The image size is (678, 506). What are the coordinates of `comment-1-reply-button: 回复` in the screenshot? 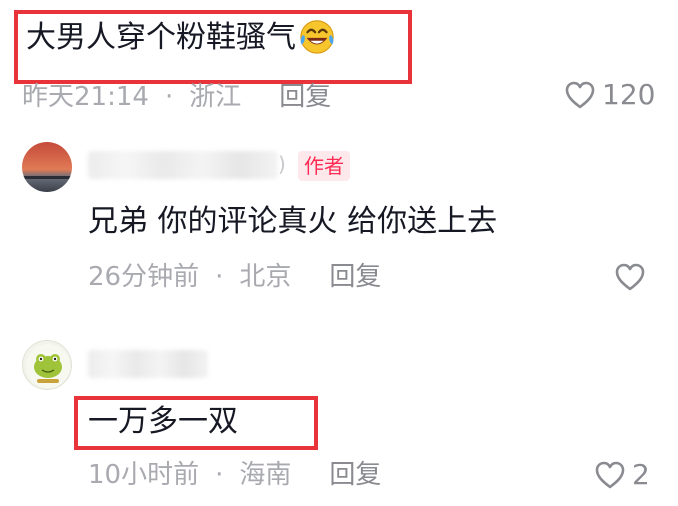 It's located at (305, 97).